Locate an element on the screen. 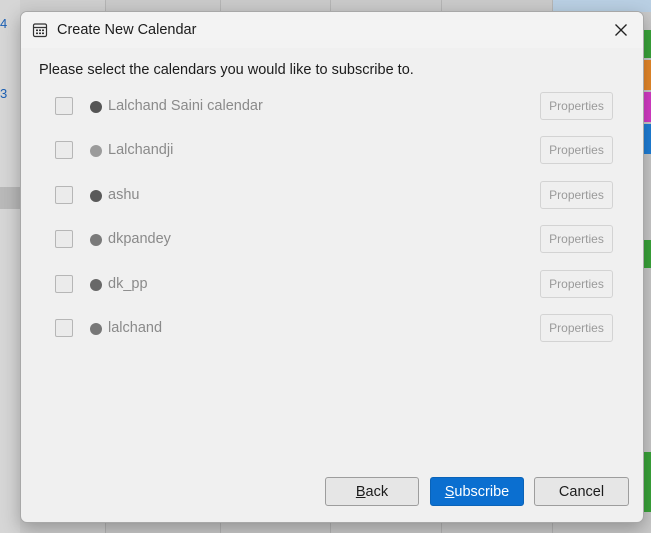  dialog-title: Create New Calendar is located at coordinates (127, 30).